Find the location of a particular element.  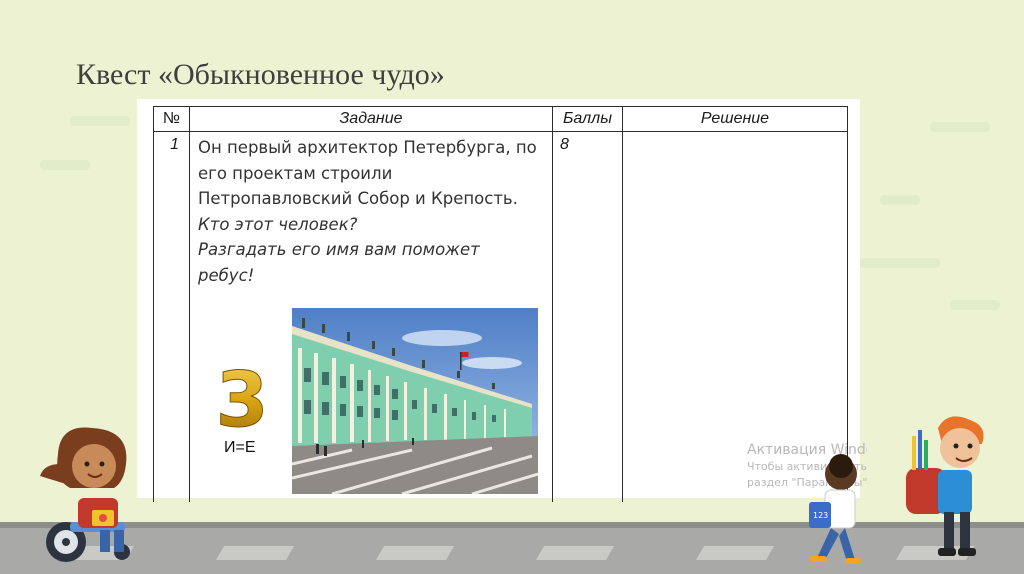

task-line: Петропавловский Собор и Крепость. is located at coordinates (358, 198).